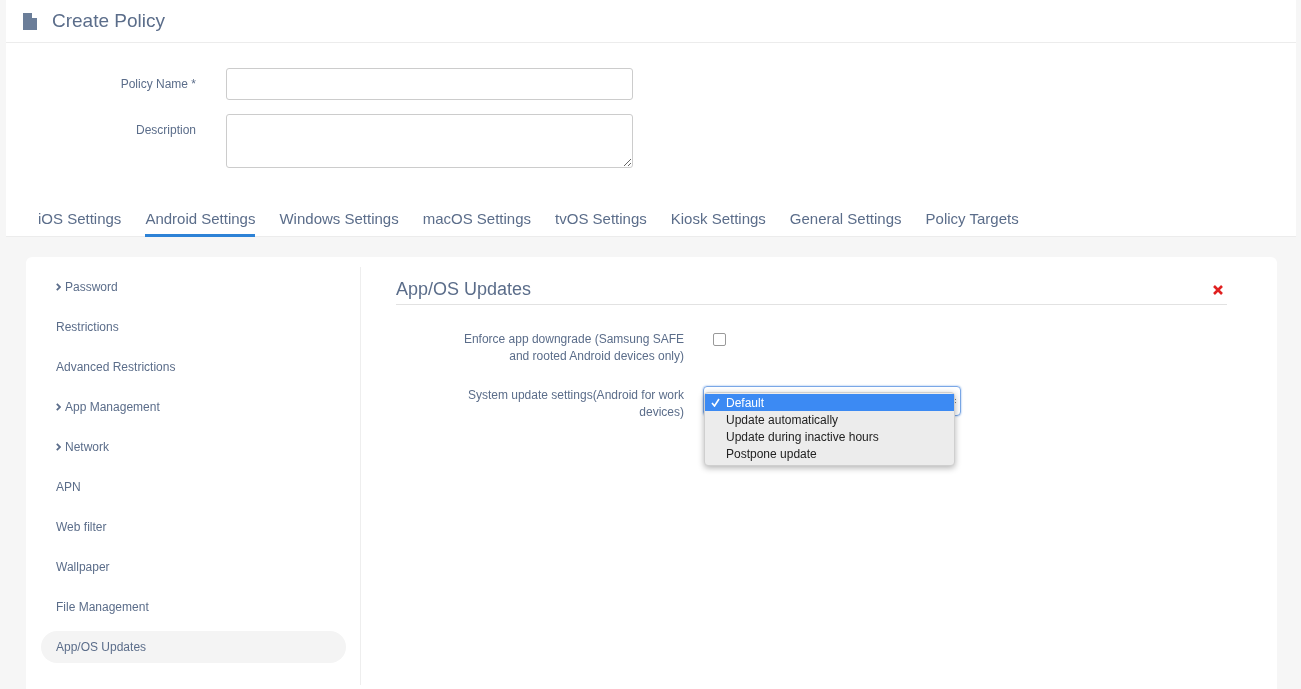 The height and width of the screenshot is (689, 1301). I want to click on sidebar-item: Wallpaper, so click(193, 567).